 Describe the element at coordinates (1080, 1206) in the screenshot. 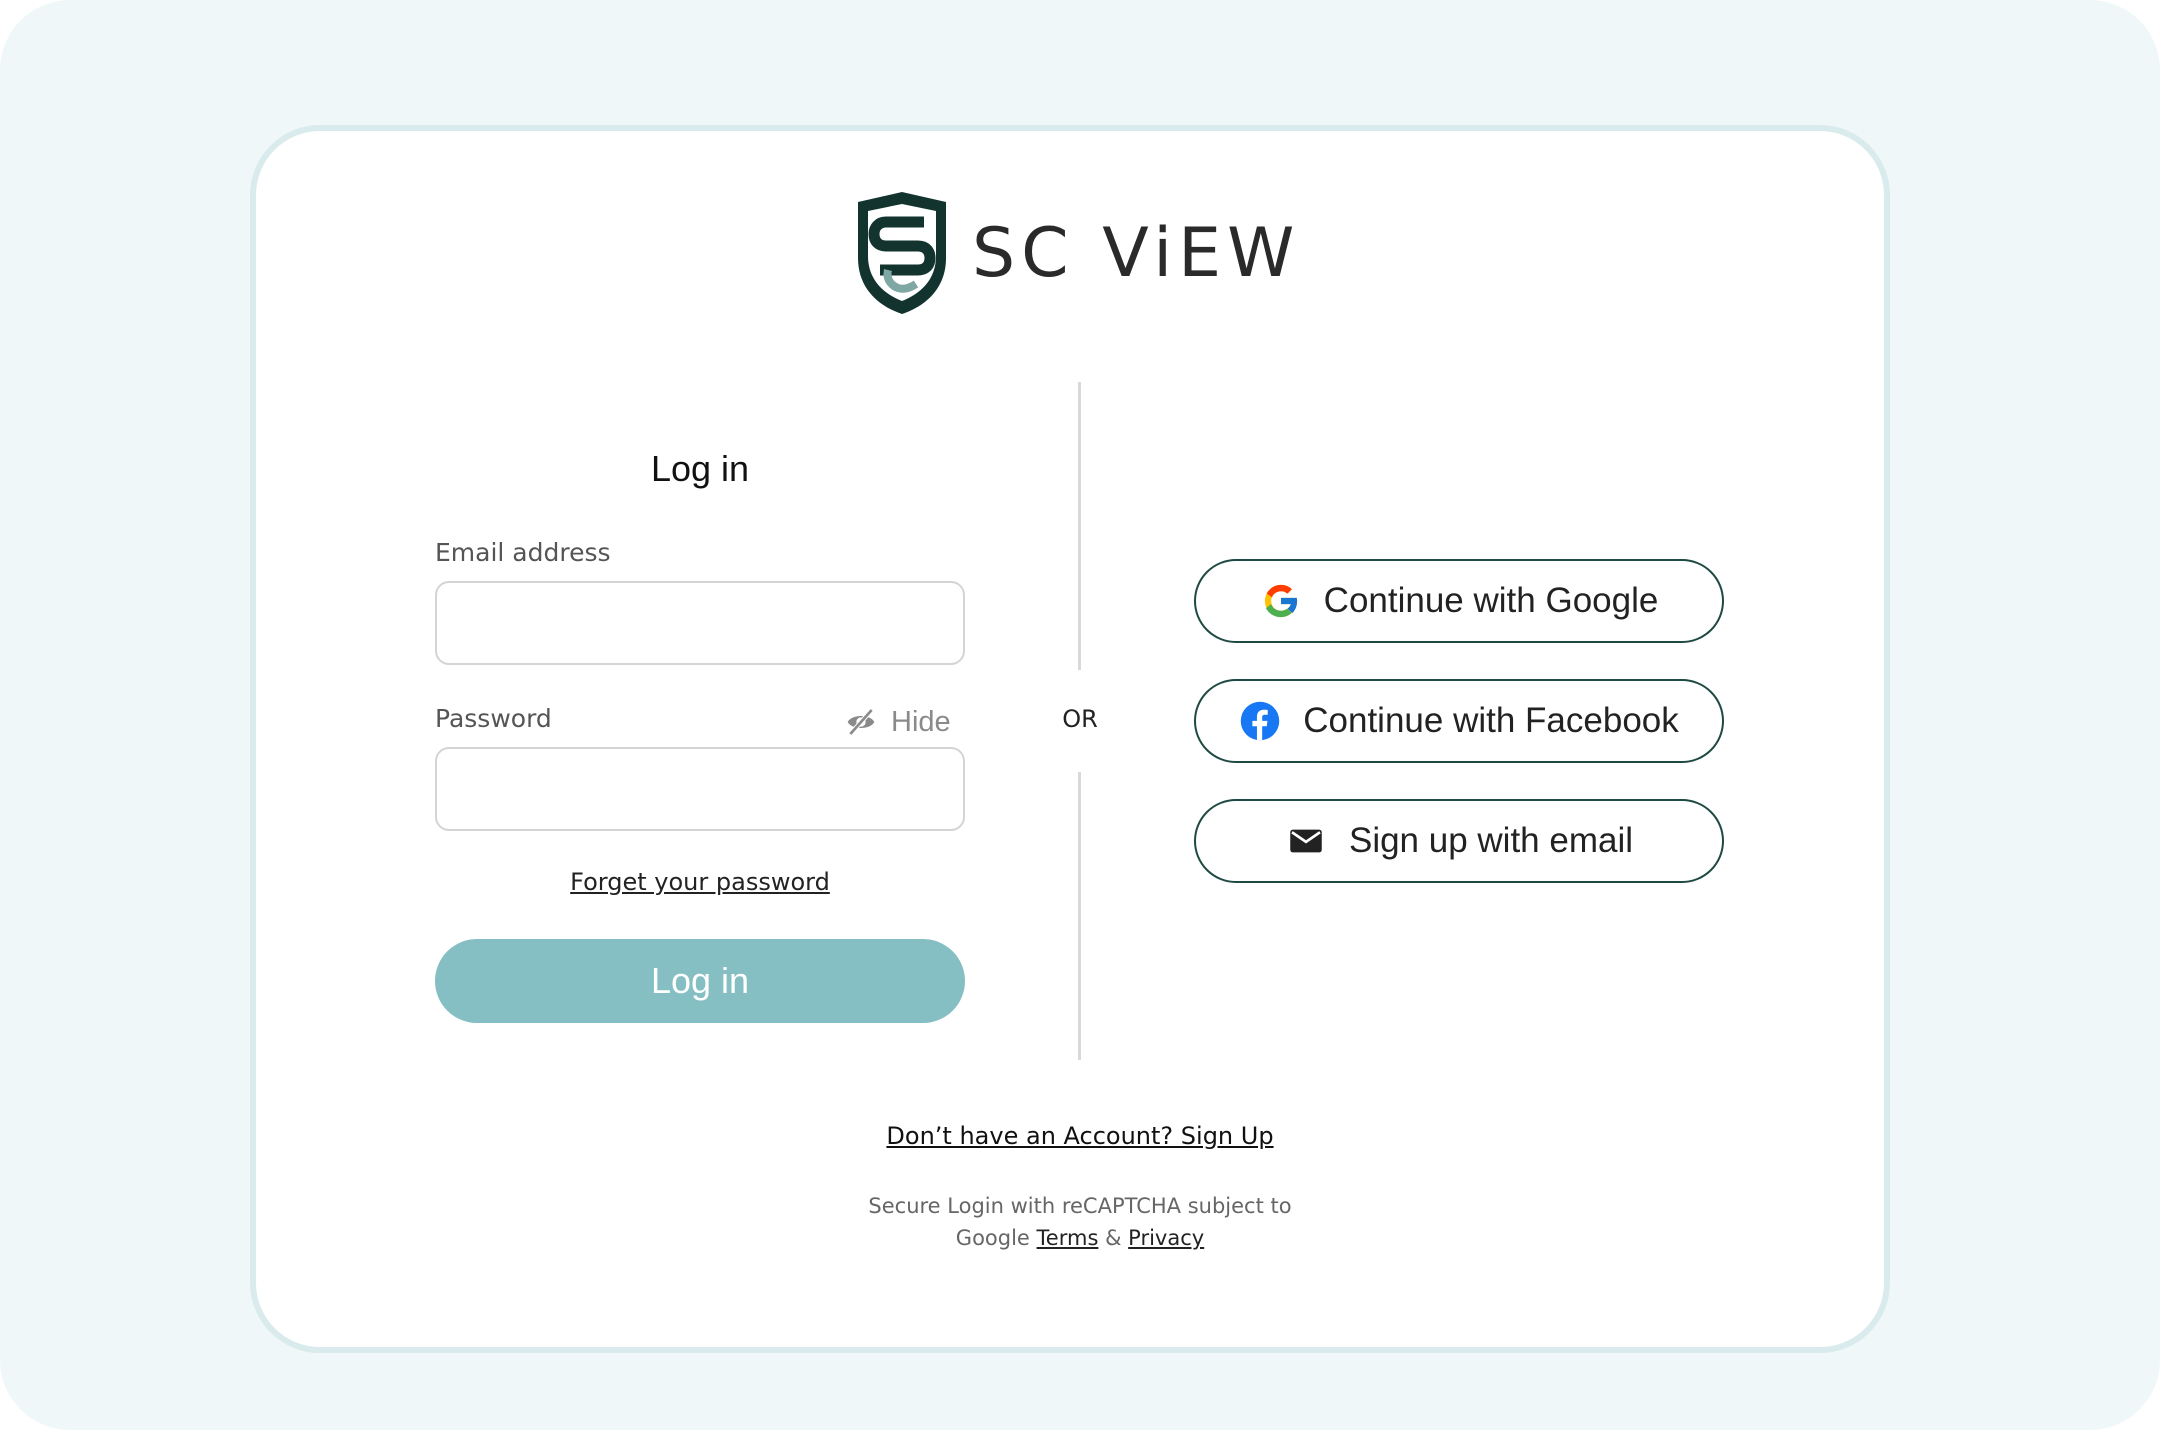

I see `recaptcha-line-1: Secure Login with reCAPTCHA subject to` at that location.